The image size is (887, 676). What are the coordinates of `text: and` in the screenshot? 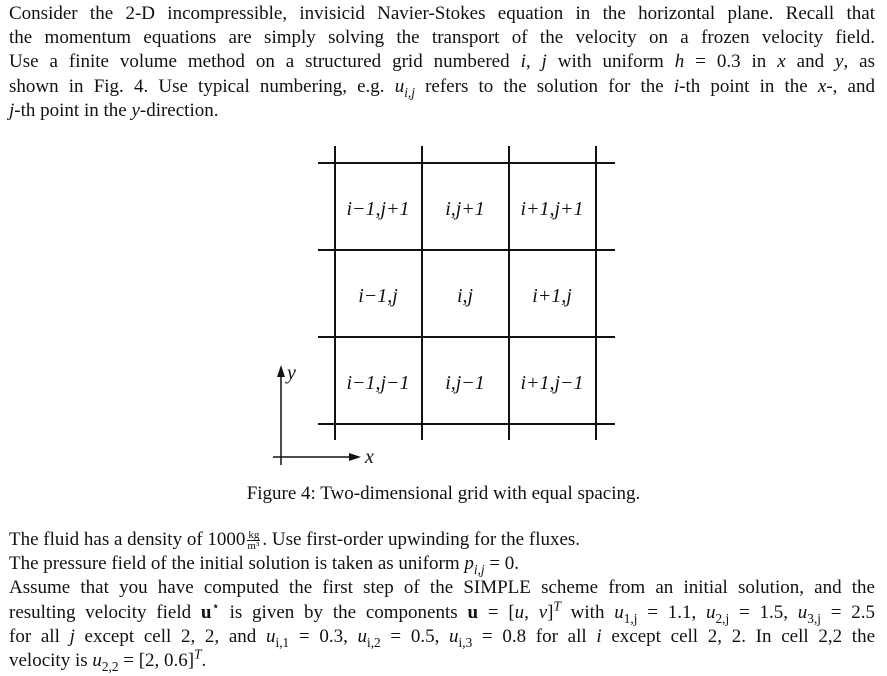 It's located at (810, 62).